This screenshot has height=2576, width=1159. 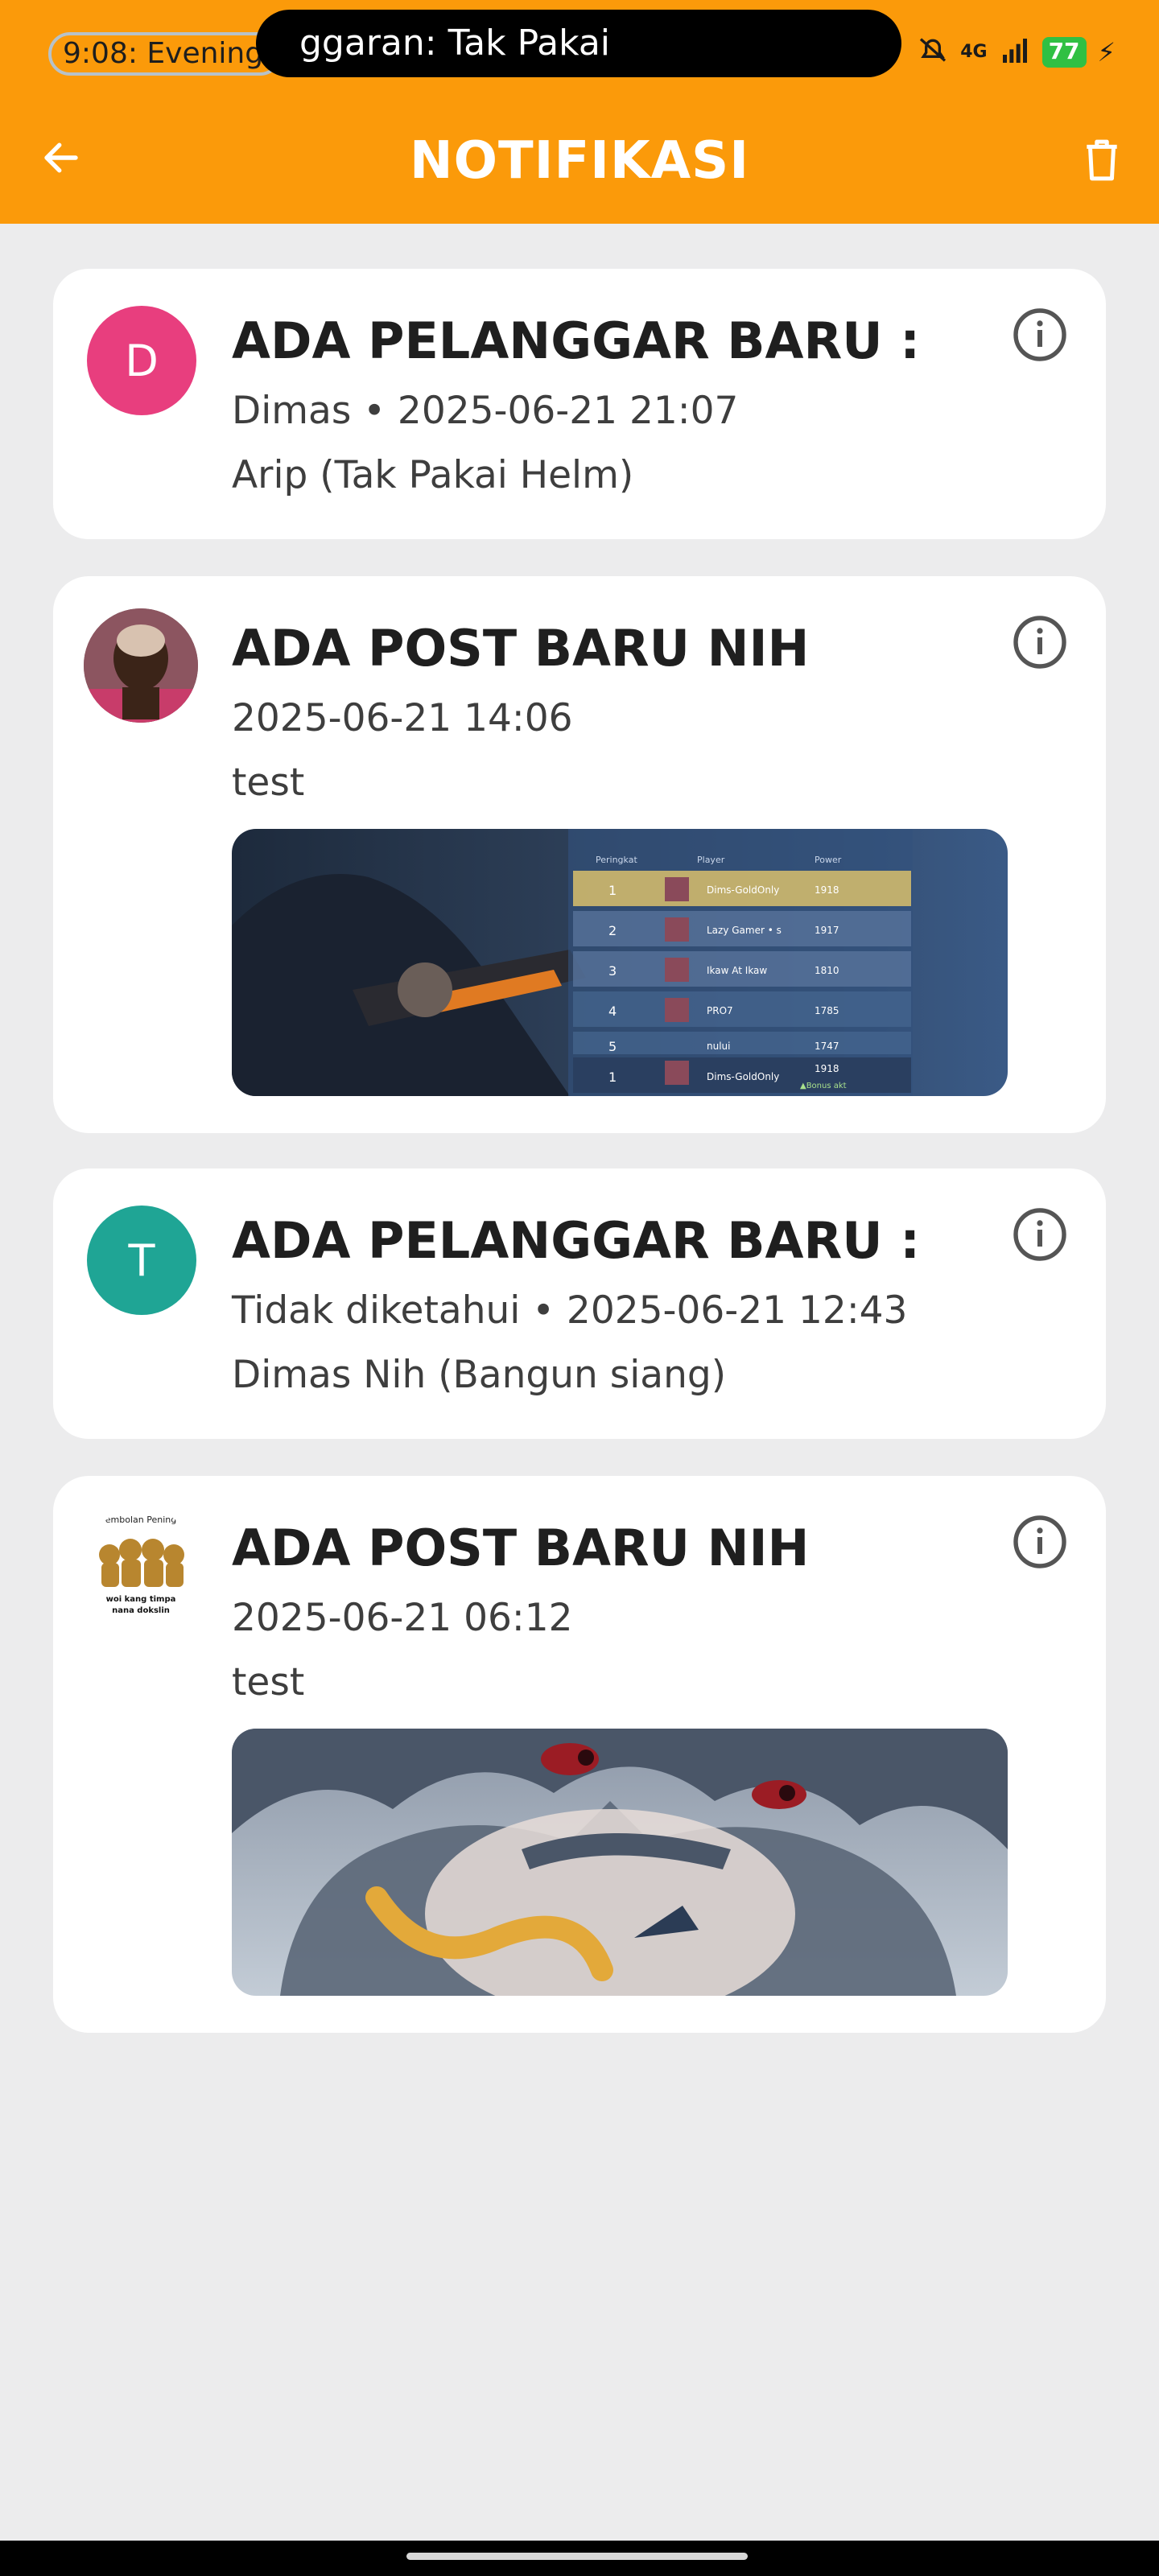 I want to click on notification-ticker: ggaran: Tak Pakai, so click(x=578, y=43).